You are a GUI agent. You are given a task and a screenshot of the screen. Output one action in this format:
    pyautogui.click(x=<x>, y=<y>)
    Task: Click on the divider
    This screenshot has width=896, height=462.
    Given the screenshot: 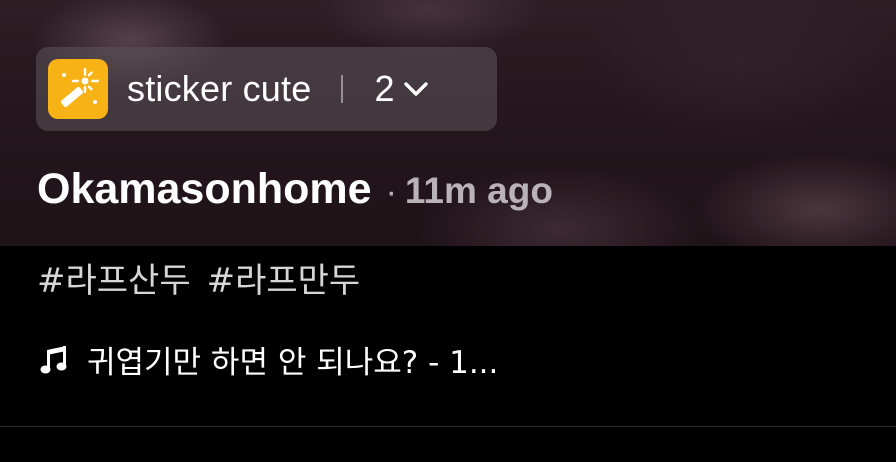 What is the action you would take?
    pyautogui.click(x=448, y=426)
    